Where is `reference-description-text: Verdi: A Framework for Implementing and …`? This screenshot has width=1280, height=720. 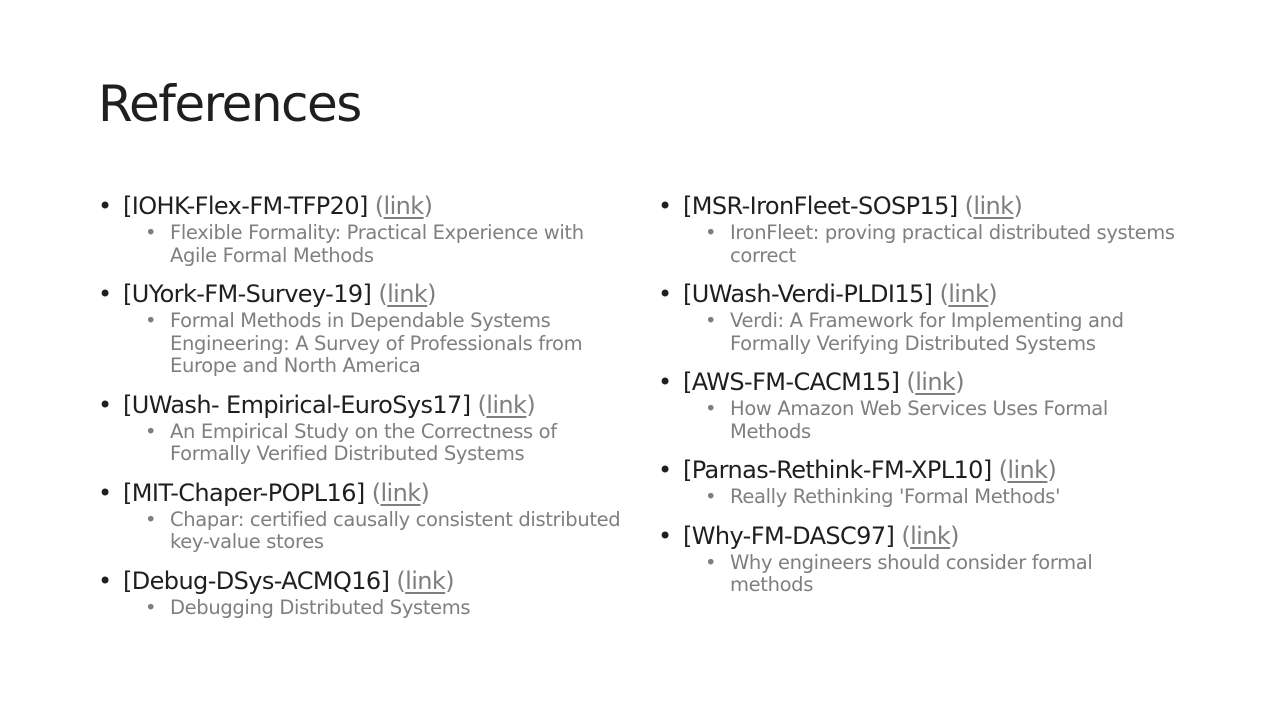 reference-description-text: Verdi: A Framework for Implementing and … is located at coordinates (927, 332).